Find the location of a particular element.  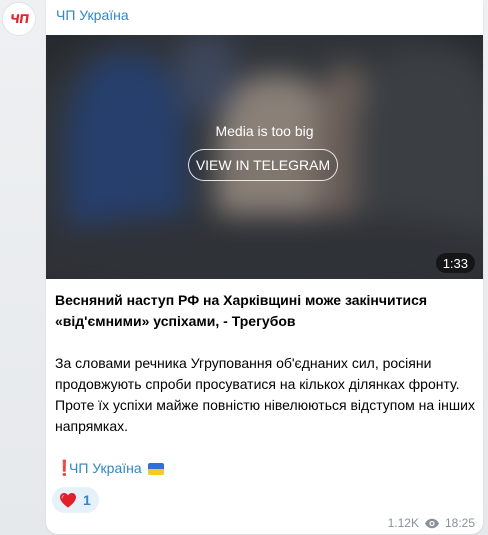

reaction-count: 1 is located at coordinates (87, 500).